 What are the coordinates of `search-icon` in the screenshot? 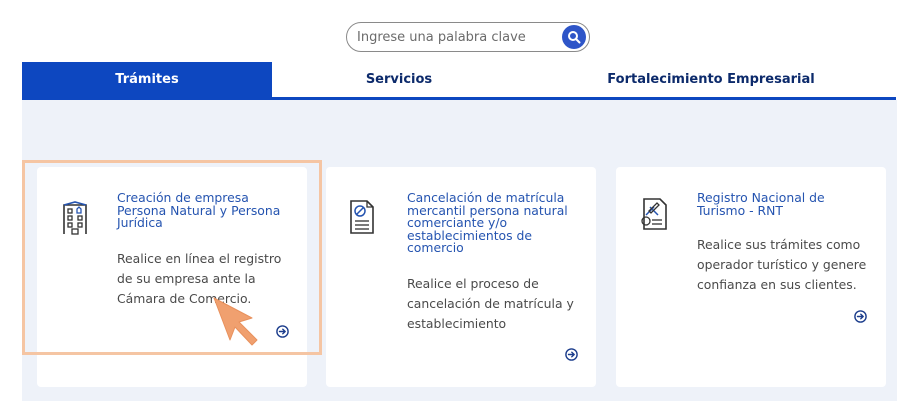 It's located at (574, 37).